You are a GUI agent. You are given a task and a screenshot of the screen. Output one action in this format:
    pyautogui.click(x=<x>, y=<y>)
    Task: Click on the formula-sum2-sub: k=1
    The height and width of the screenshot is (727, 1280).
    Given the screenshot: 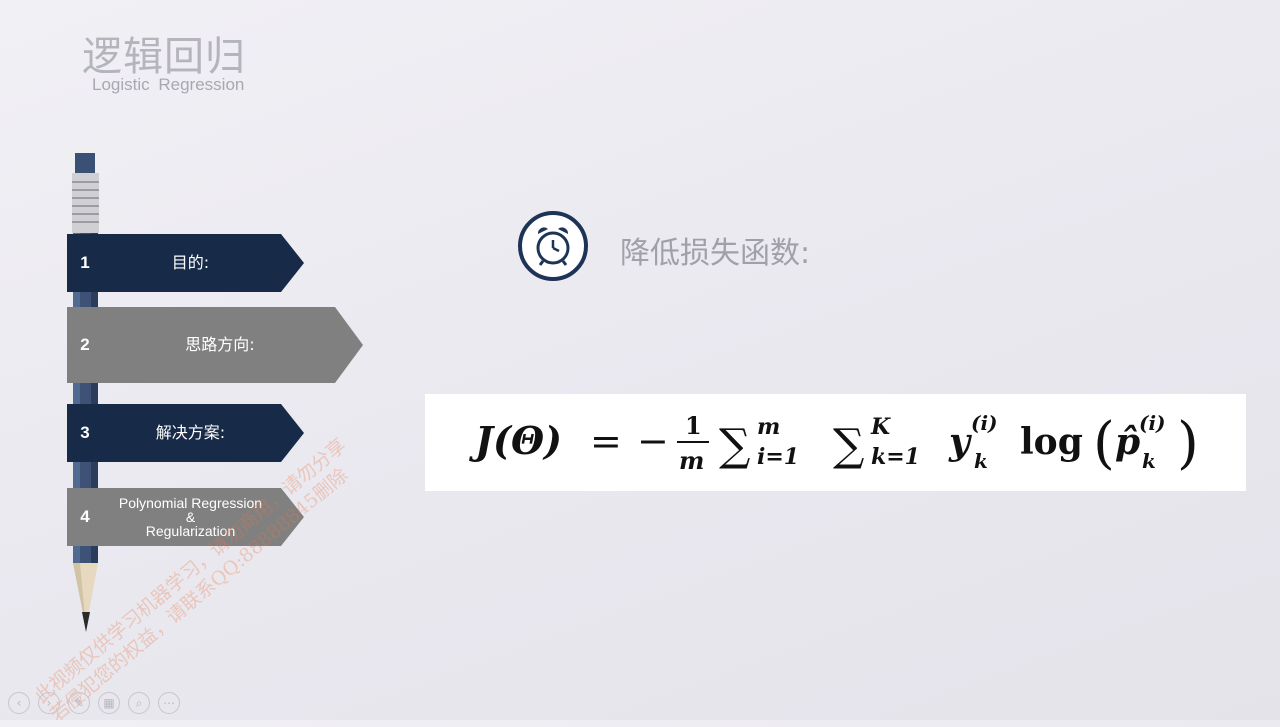 What is the action you would take?
    pyautogui.click(x=895, y=457)
    